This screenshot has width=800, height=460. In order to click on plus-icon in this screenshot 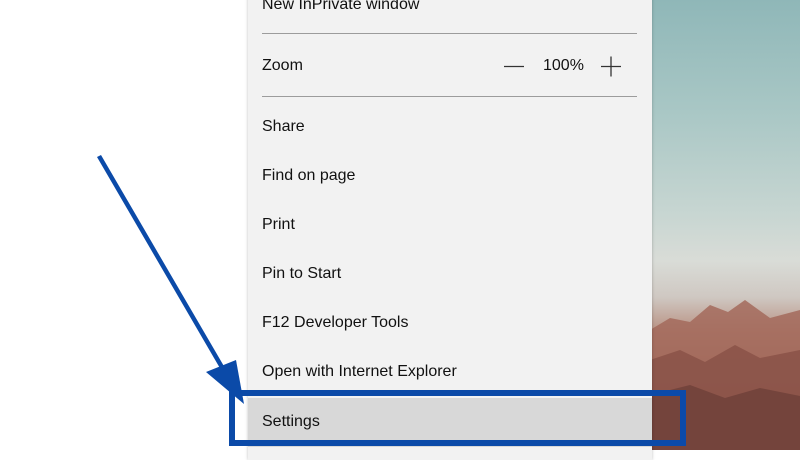, I will do `click(611, 66)`.